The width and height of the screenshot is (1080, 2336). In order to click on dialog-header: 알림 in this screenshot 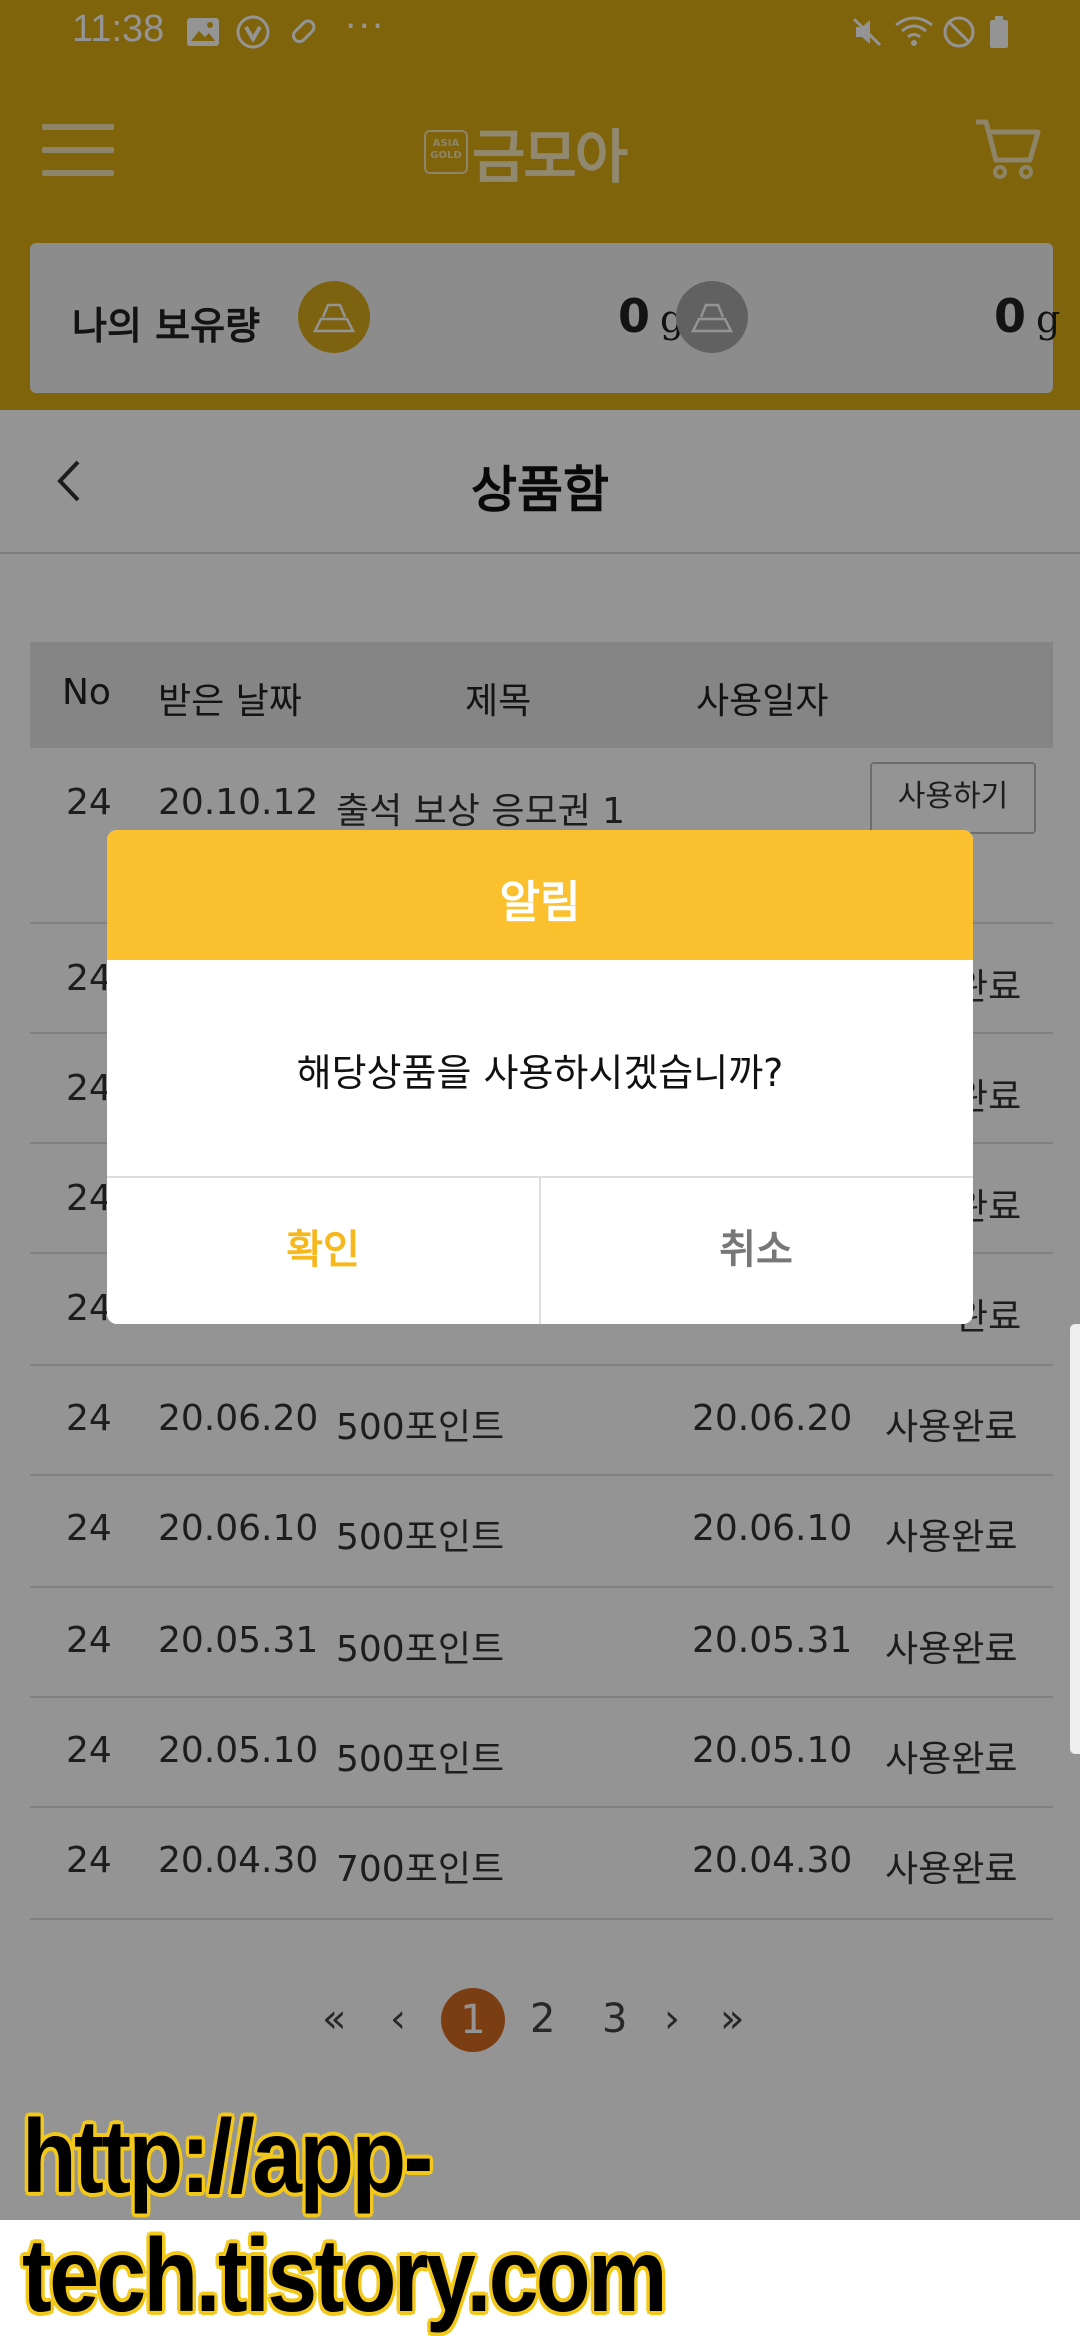, I will do `click(540, 895)`.